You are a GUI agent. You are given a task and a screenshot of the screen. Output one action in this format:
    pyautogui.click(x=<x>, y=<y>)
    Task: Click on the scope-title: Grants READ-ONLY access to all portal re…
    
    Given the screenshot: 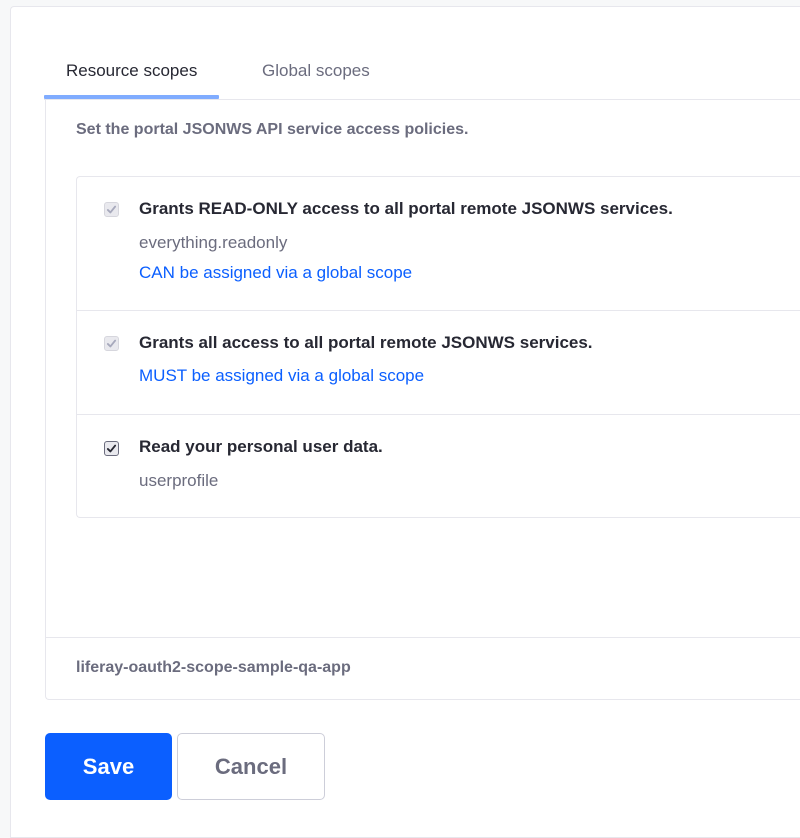 What is the action you would take?
    pyautogui.click(x=406, y=208)
    